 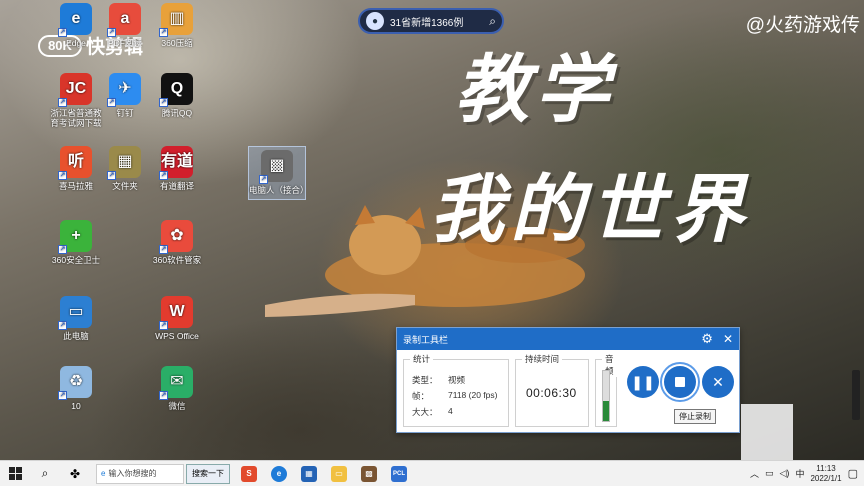 I want to click on desktop-icon: 有道 ↗ 有道翻译, so click(x=177, y=168).